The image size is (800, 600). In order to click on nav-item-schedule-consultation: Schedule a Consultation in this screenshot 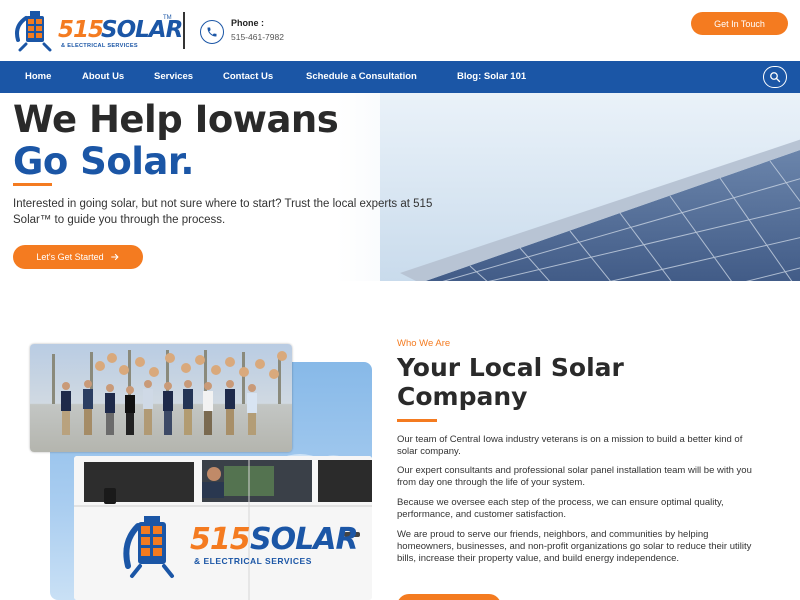, I will do `click(361, 76)`.